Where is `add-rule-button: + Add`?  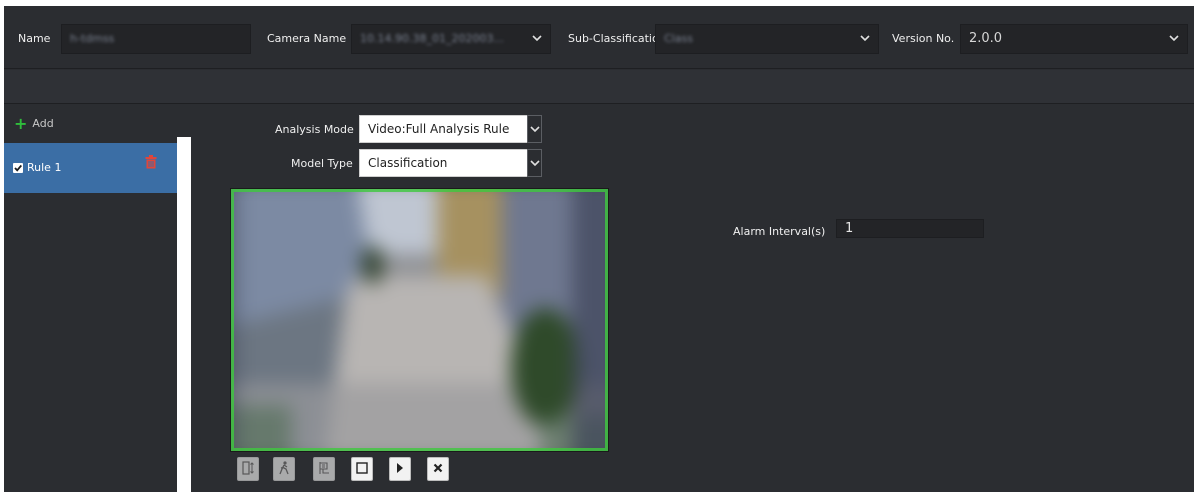 add-rule-button: + Add is located at coordinates (34, 123).